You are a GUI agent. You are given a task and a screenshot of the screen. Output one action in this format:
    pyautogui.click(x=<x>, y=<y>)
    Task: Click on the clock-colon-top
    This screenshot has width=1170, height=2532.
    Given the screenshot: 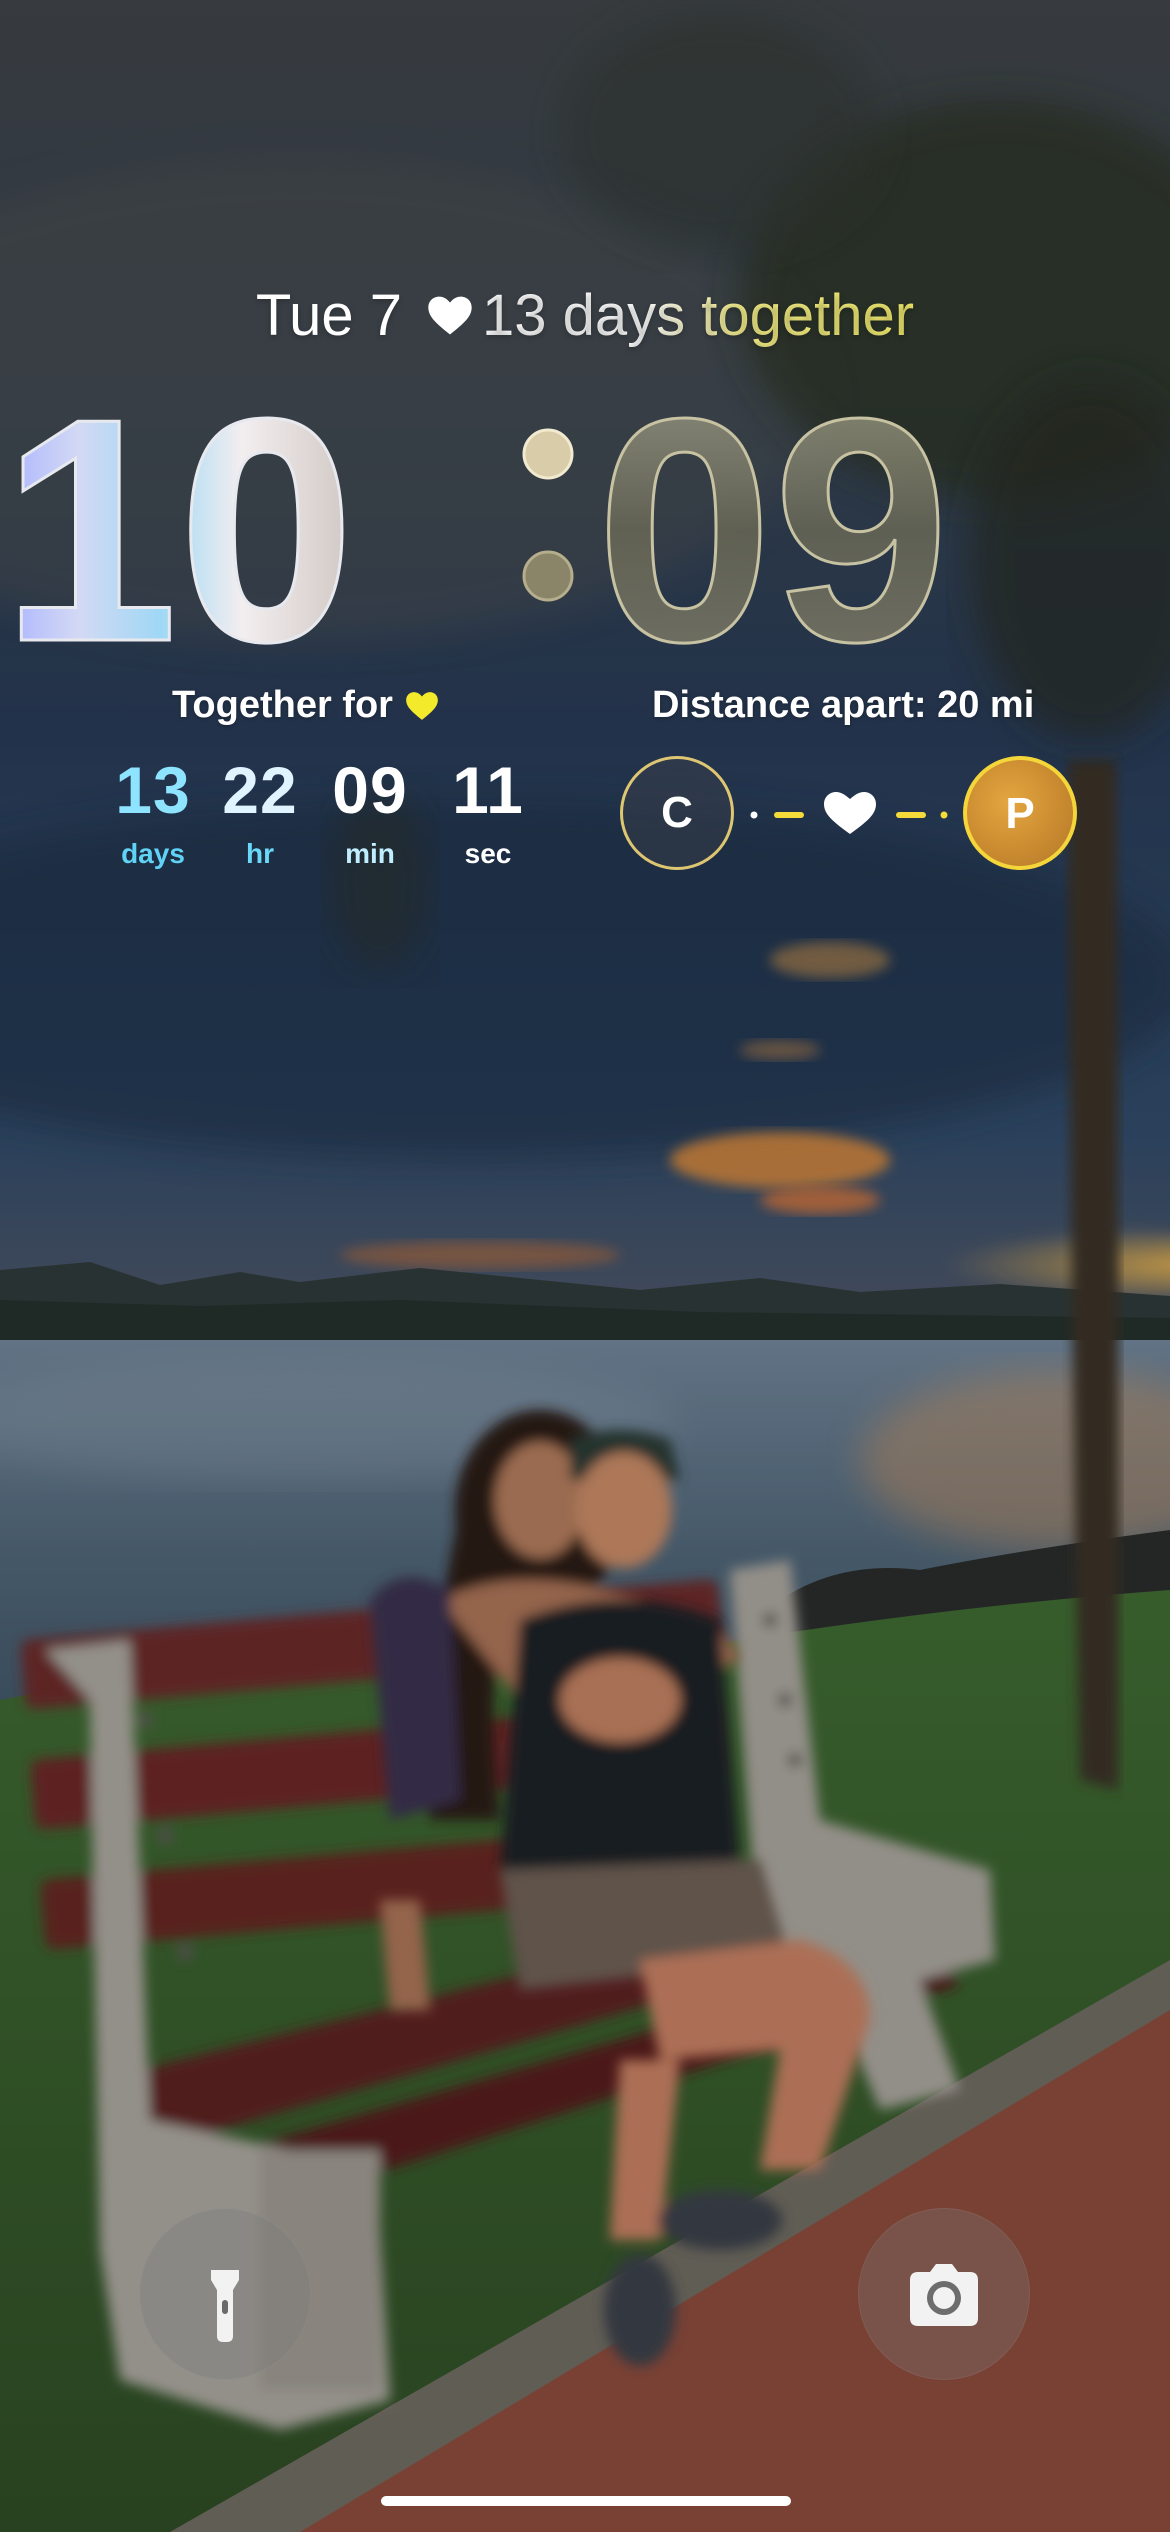 What is the action you would take?
    pyautogui.click(x=548, y=454)
    